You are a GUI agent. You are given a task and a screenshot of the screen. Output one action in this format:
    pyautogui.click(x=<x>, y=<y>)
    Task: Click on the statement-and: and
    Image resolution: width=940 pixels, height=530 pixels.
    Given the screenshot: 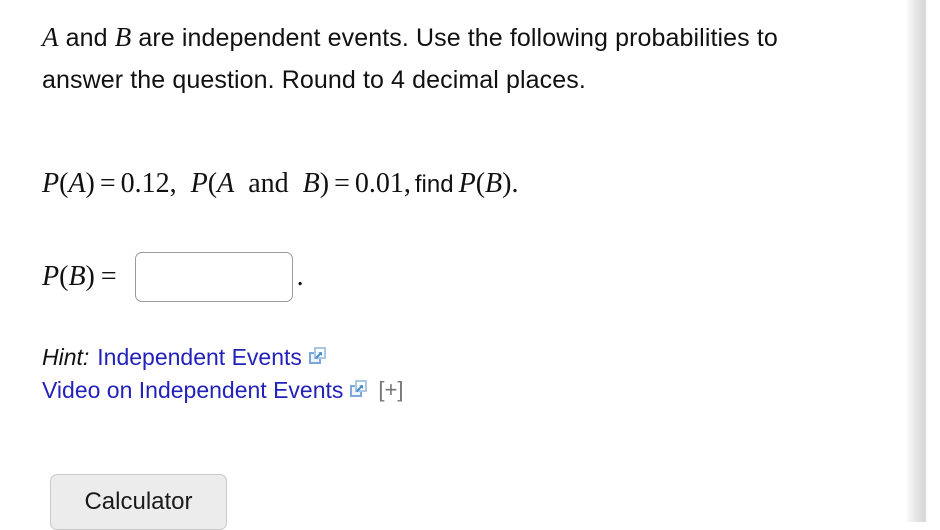 What is the action you would take?
    pyautogui.click(x=86, y=38)
    